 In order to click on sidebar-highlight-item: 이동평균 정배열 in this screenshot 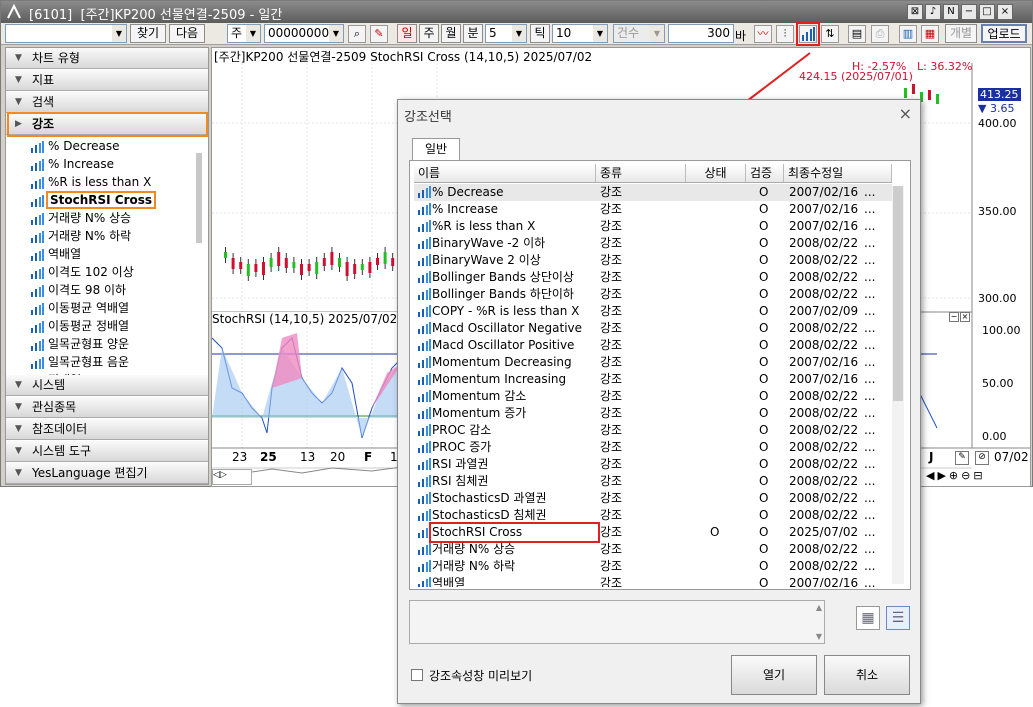, I will do `click(77, 326)`.